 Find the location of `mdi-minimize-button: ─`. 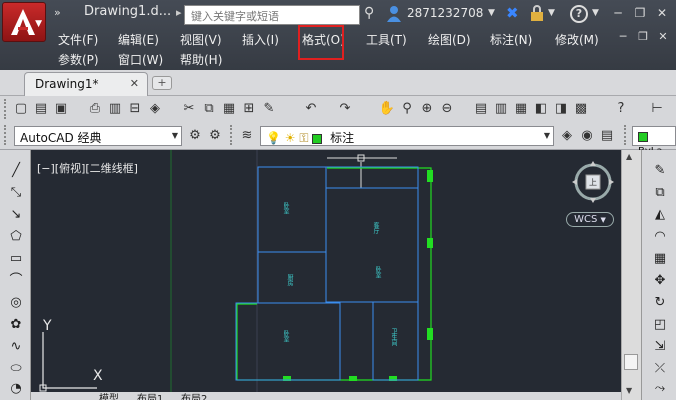

mdi-minimize-button: ─ is located at coordinates (623, 37).